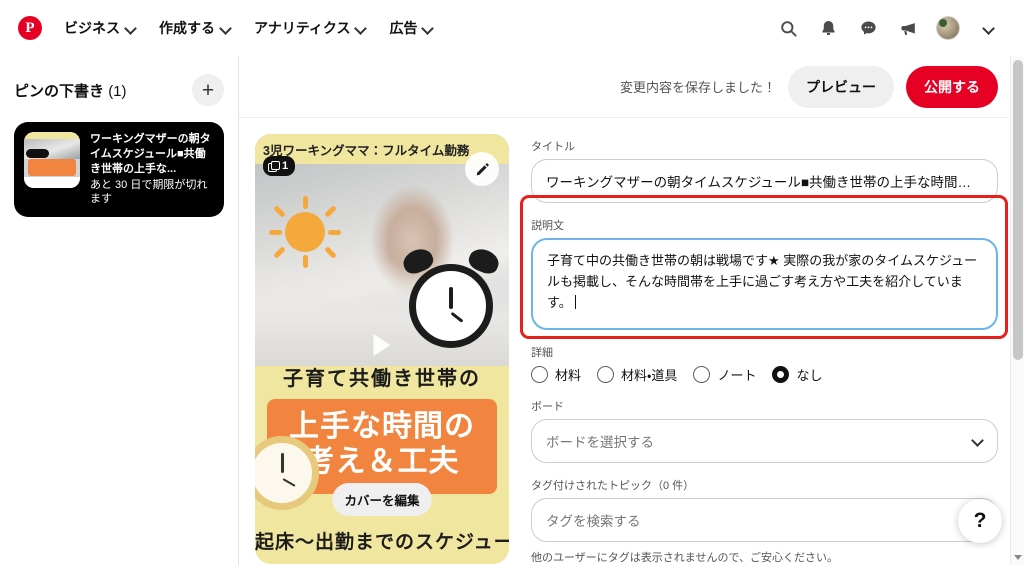  I want to click on pin-media-count-badge: 1, so click(279, 166).